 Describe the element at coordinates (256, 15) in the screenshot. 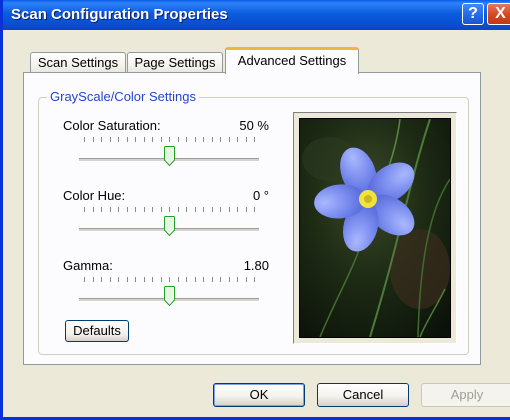

I see `title-bar: Scan Configuration Properties ? X` at that location.